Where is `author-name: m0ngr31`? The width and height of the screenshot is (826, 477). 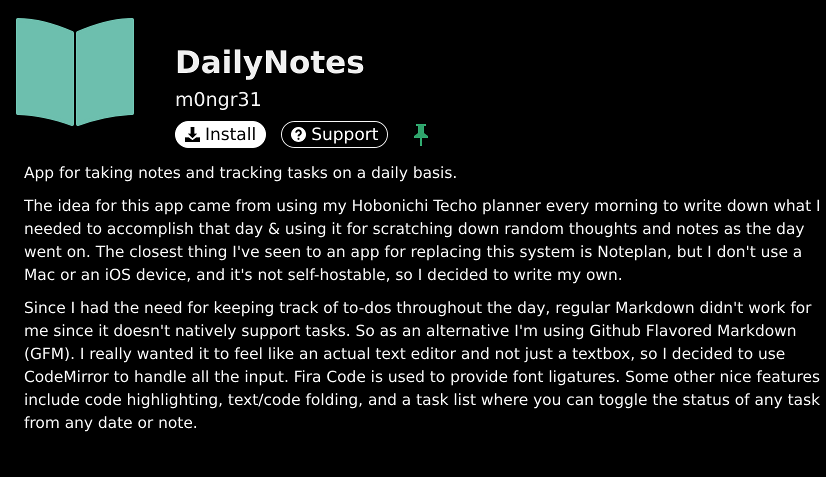
author-name: m0ngr31 is located at coordinates (219, 100).